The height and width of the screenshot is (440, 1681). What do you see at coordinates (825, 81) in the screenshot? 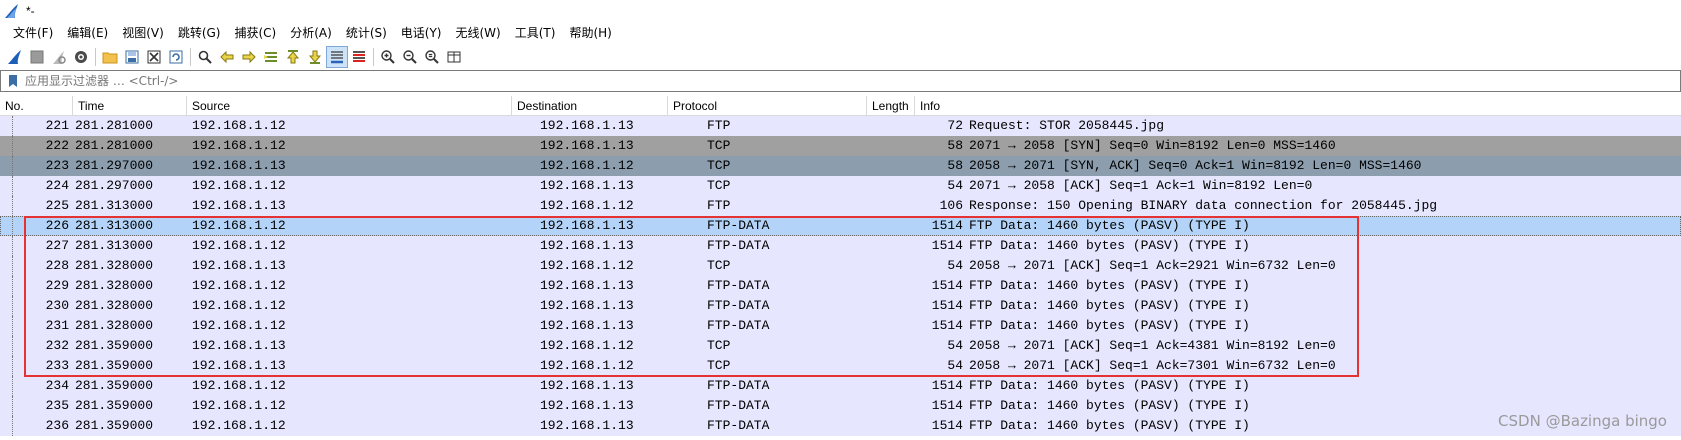
I see `display-filter-input` at bounding box center [825, 81].